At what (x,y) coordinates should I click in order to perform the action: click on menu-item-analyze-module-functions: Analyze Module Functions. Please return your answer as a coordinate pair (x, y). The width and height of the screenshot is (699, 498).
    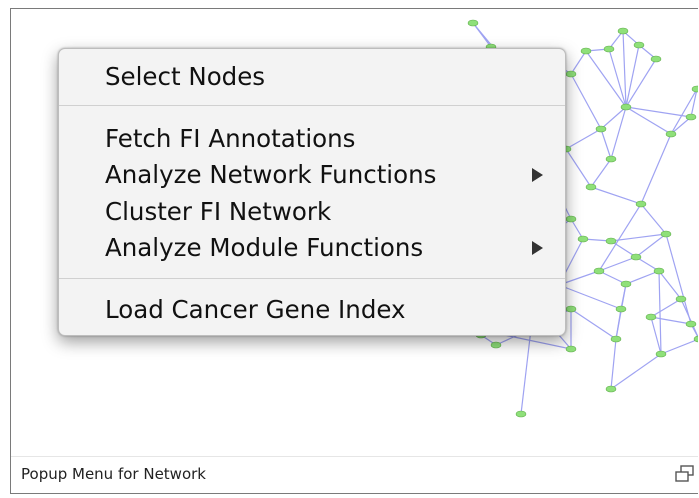
    Looking at the image, I should click on (335, 248).